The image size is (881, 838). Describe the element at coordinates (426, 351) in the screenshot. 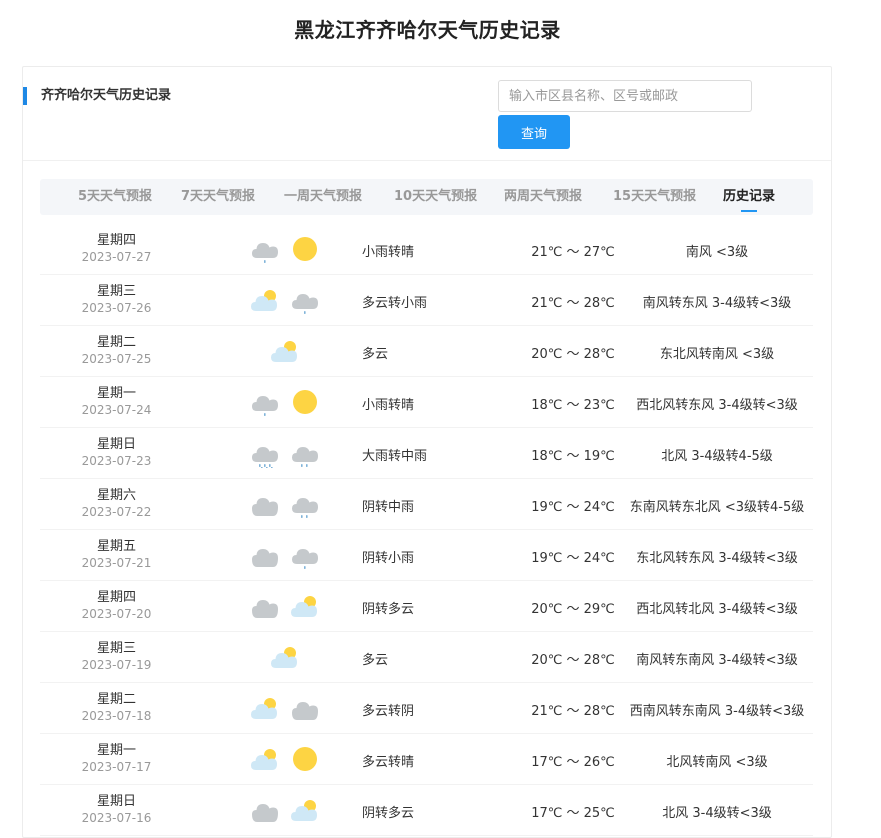

I see `history-row: 星期二 2023-07-25 多云 20℃ ～ 28℃ 东北风转南风 <3级` at that location.